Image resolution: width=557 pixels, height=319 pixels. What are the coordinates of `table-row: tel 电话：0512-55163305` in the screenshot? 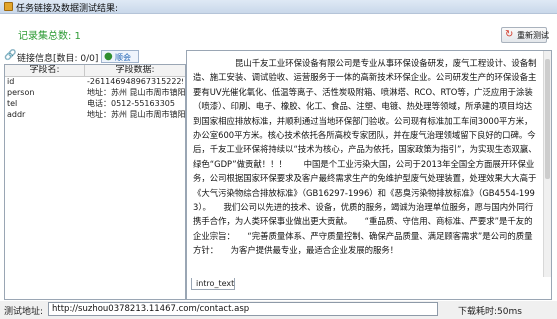 It's located at (95, 104).